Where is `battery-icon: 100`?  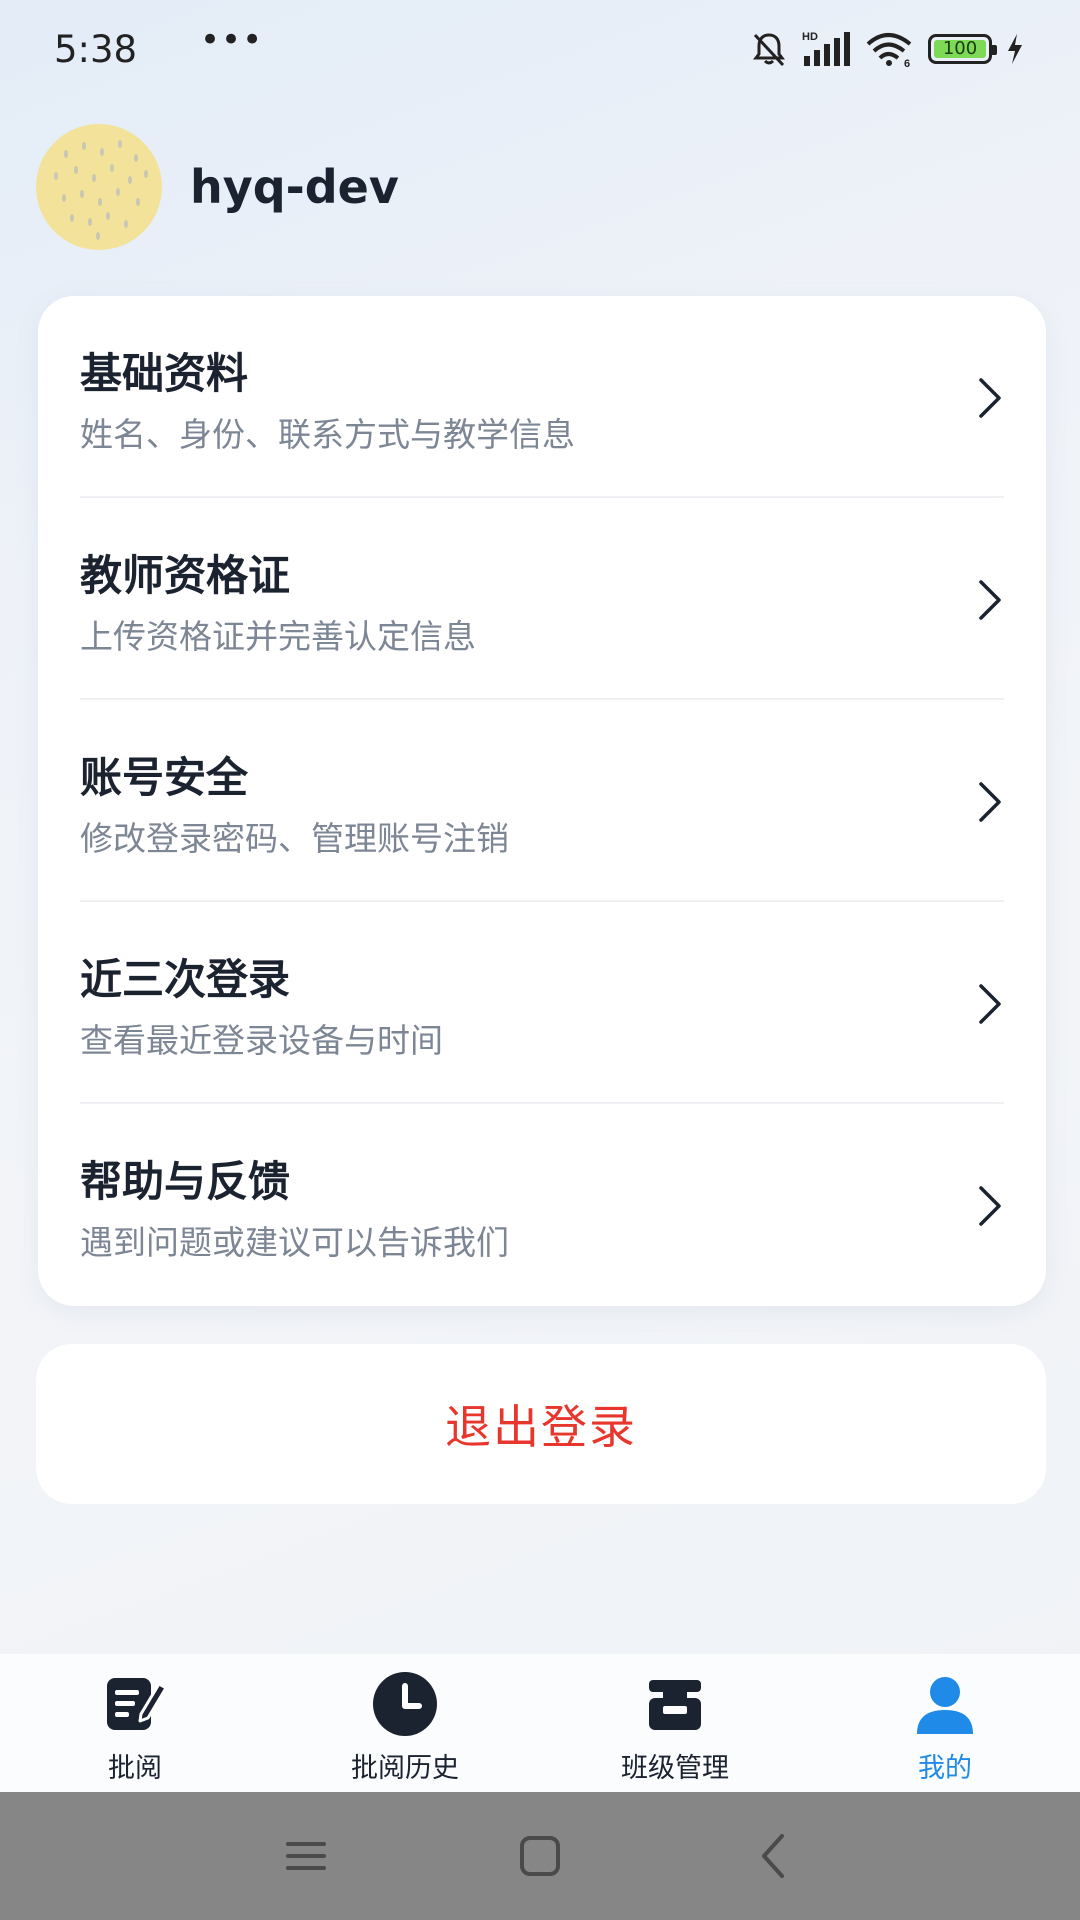
battery-icon: 100 is located at coordinates (962, 49).